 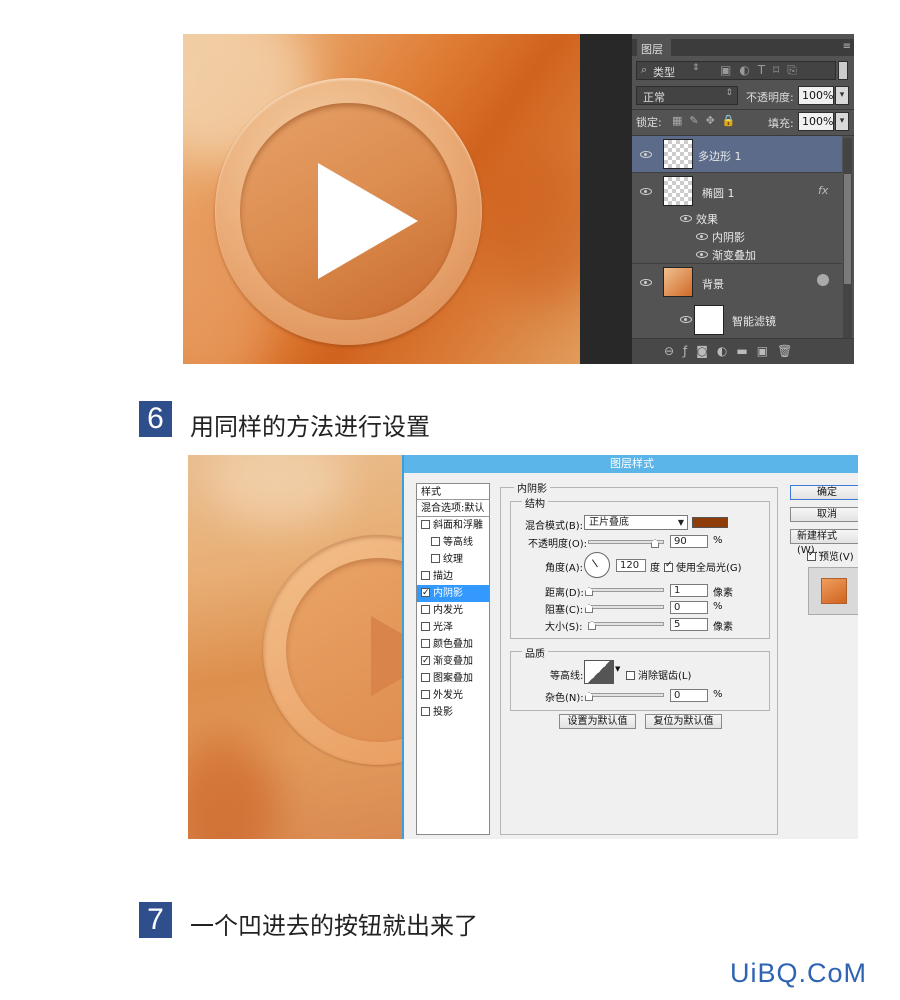 What do you see at coordinates (443, 576) in the screenshot?
I see `style-label: 描边` at bounding box center [443, 576].